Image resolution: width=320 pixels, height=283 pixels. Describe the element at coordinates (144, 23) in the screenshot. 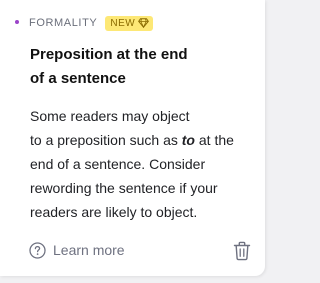

I see `gem-icon` at that location.